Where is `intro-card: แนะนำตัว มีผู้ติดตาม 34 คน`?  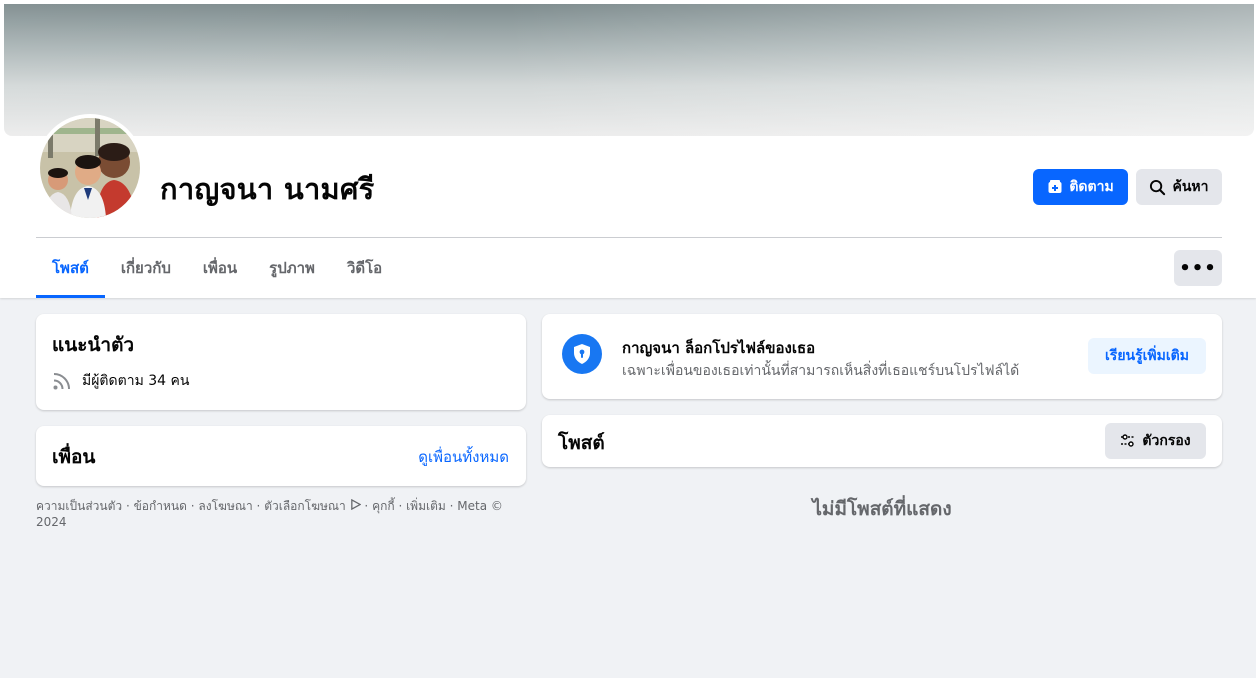 intro-card: แนะนำตัว มีผู้ติดตาม 34 คน is located at coordinates (281, 362).